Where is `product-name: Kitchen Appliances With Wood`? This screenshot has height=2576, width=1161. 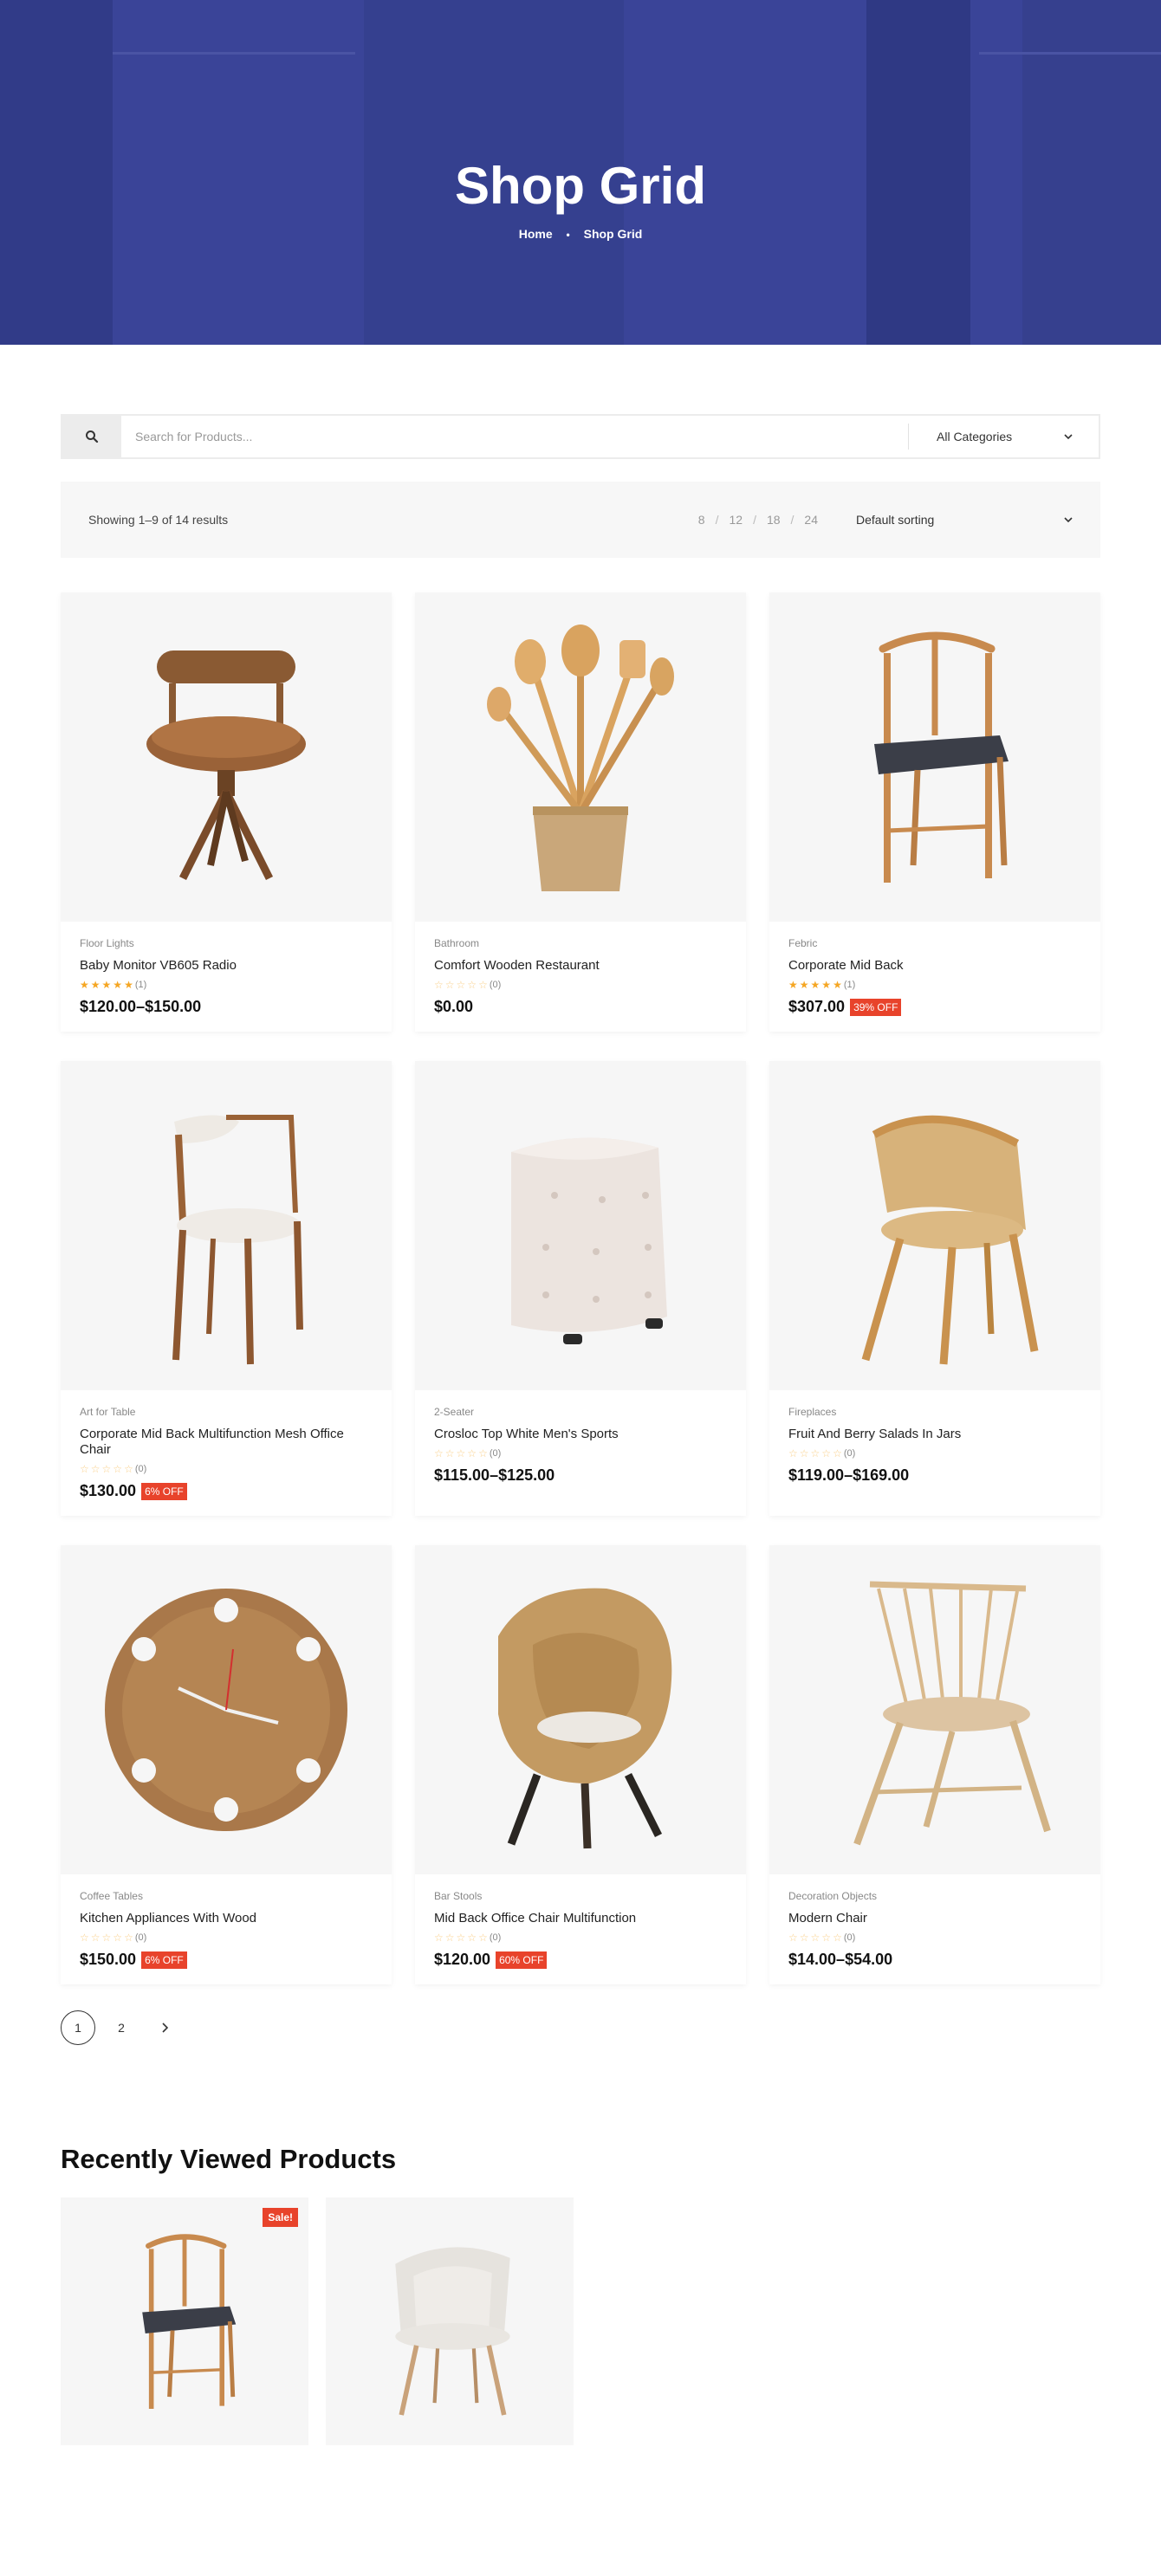 product-name: Kitchen Appliances With Wood is located at coordinates (226, 1918).